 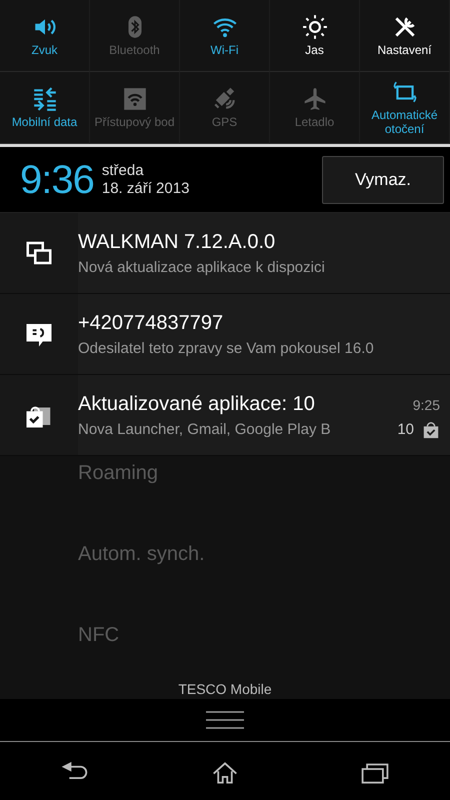 I want to click on clear-button: Vymaz., so click(x=383, y=180).